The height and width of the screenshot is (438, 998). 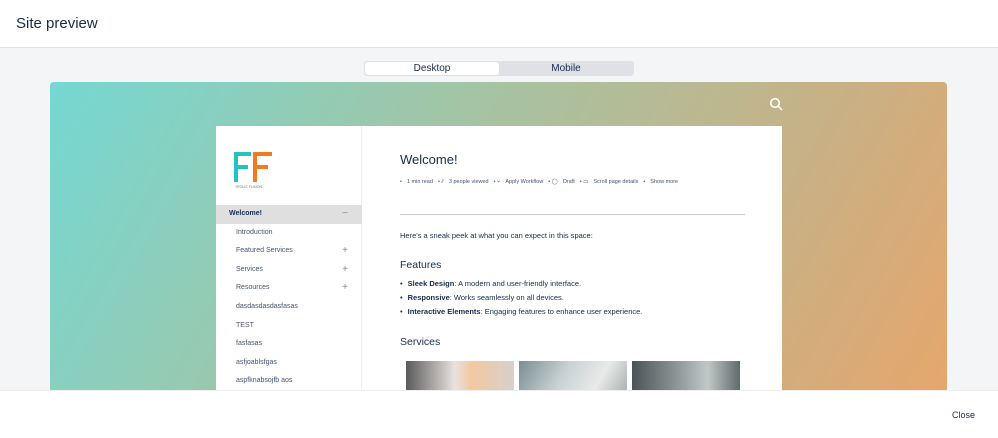 What do you see at coordinates (664, 182) in the screenshot?
I see `show-more-link: Show more` at bounding box center [664, 182].